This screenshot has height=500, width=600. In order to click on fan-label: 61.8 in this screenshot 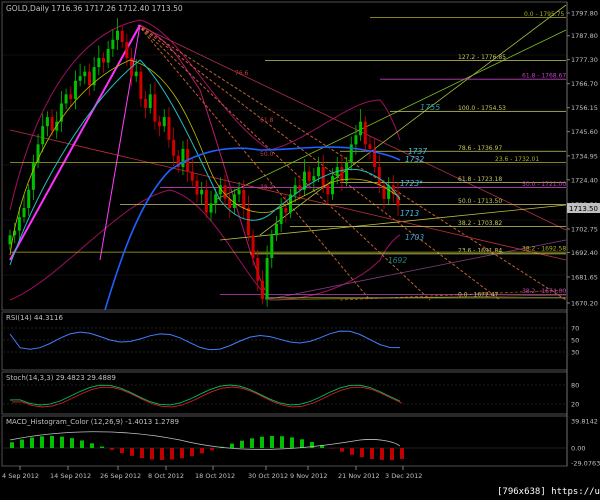, I will do `click(267, 120)`.